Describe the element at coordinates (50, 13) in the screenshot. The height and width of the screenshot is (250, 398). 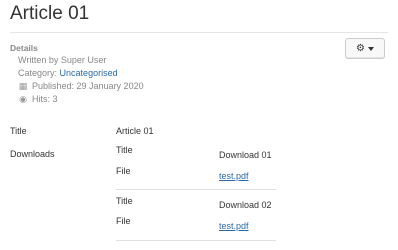
I see `article-title: Article 01` at that location.